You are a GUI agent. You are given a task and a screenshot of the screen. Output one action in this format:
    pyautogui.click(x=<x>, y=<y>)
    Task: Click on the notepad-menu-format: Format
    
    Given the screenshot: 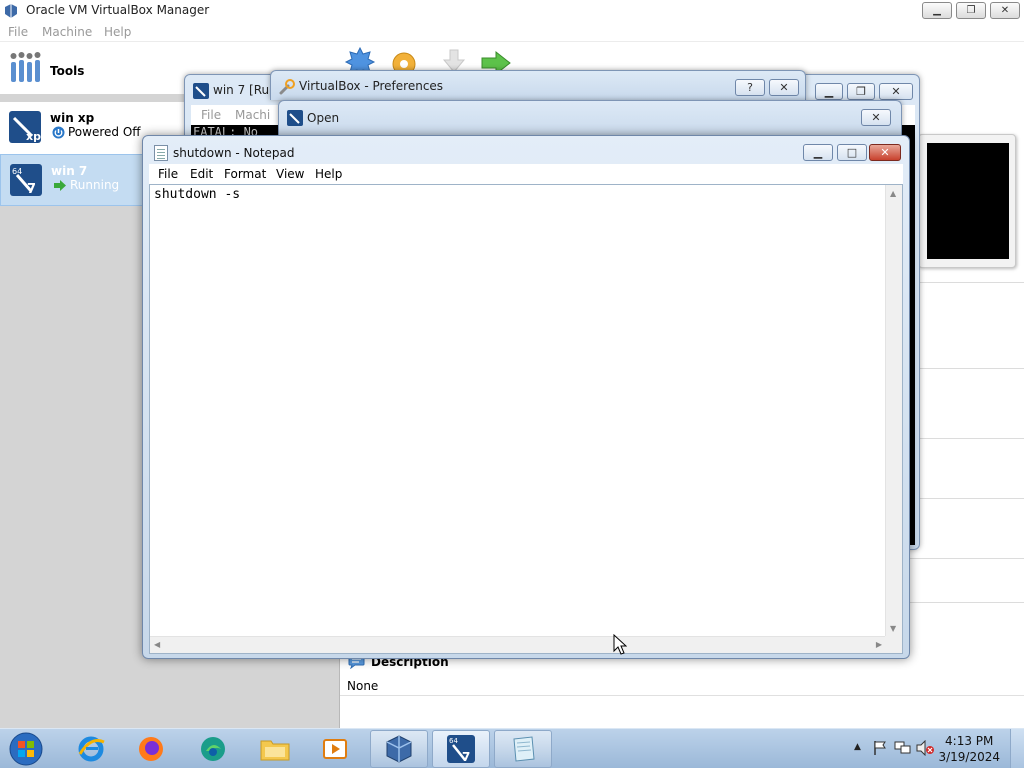 What is the action you would take?
    pyautogui.click(x=245, y=174)
    